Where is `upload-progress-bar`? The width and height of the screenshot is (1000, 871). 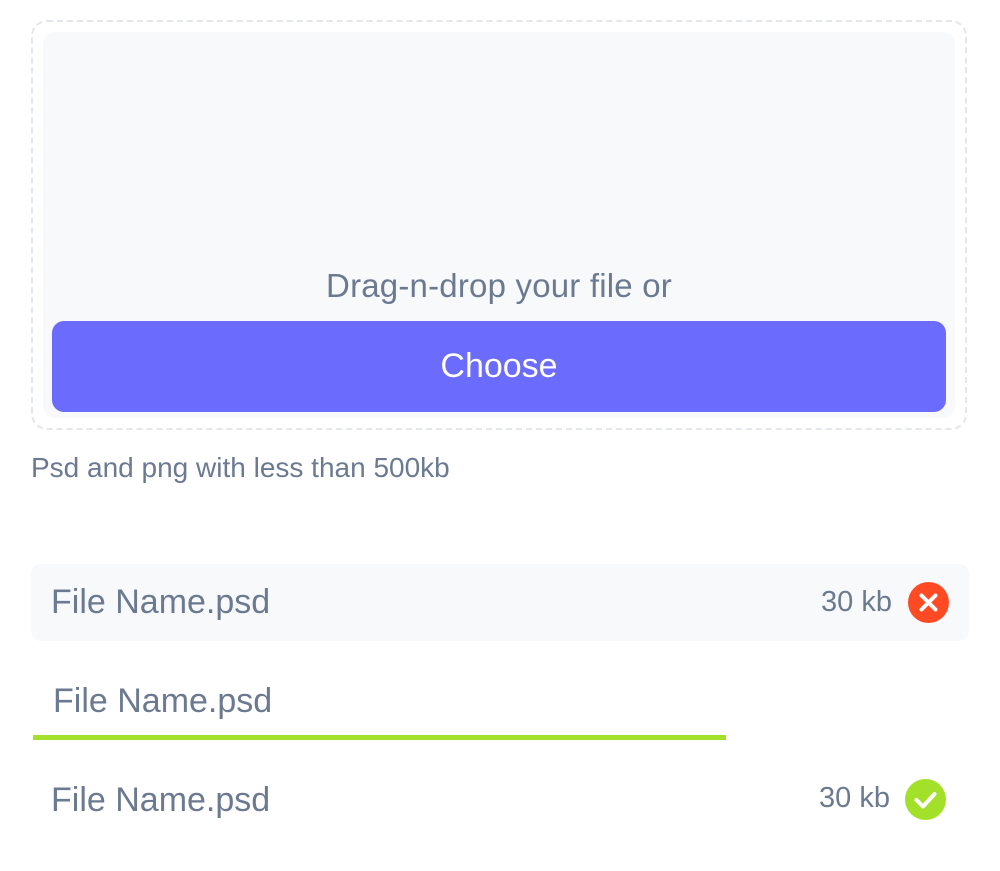
upload-progress-bar is located at coordinates (379, 737).